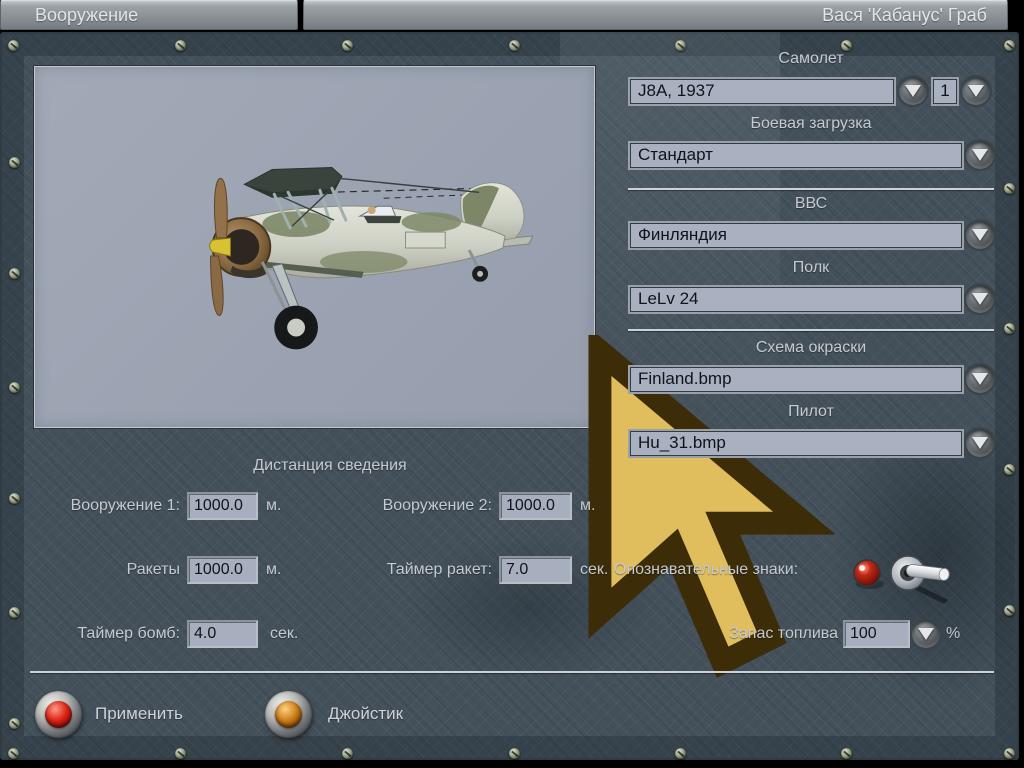  Describe the element at coordinates (867, 573) in the screenshot. I see `indicator-light-red` at that location.